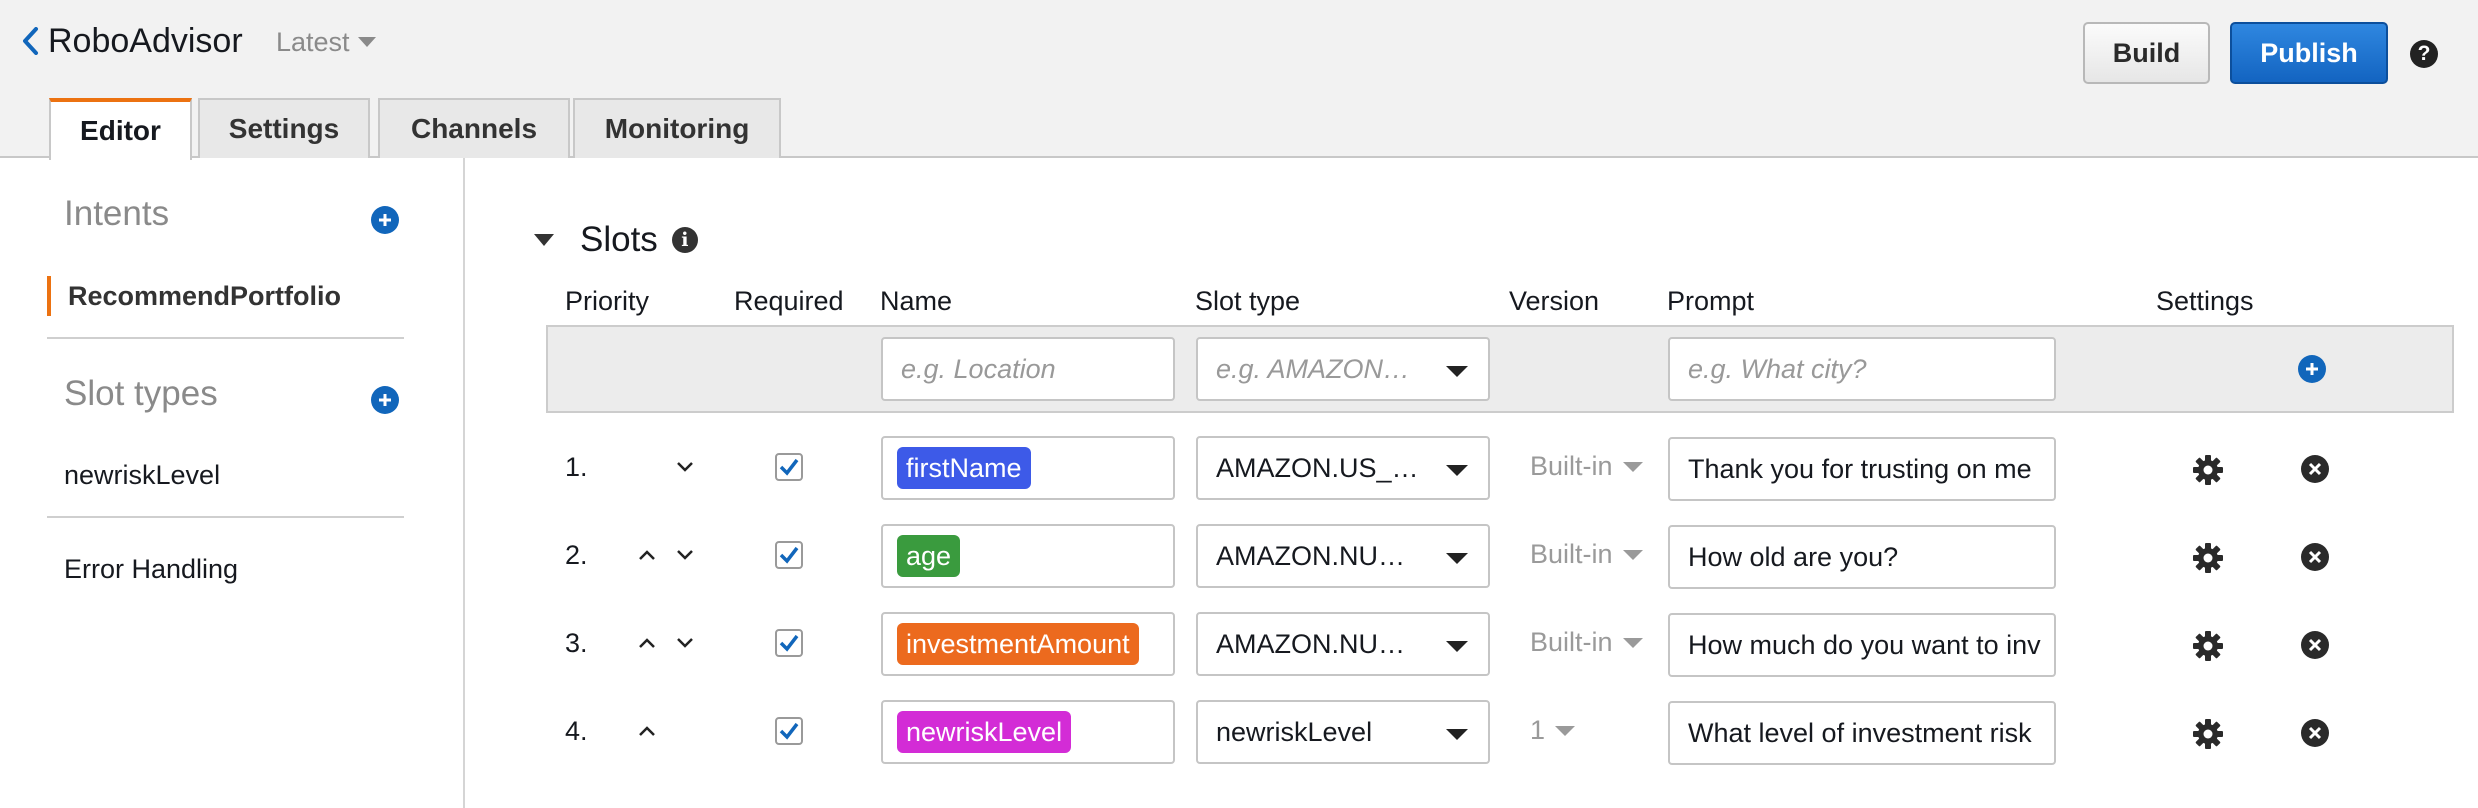 The width and height of the screenshot is (2478, 808). I want to click on prompt-field: Thank you for trusting on me, so click(1862, 469).